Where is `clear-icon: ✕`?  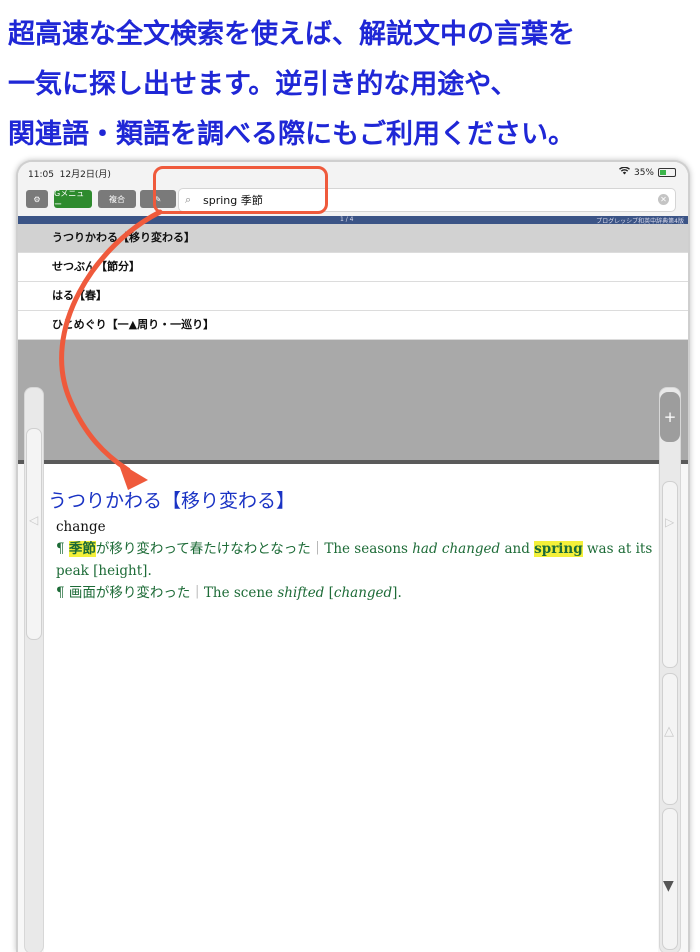
clear-icon: ✕ is located at coordinates (663, 199).